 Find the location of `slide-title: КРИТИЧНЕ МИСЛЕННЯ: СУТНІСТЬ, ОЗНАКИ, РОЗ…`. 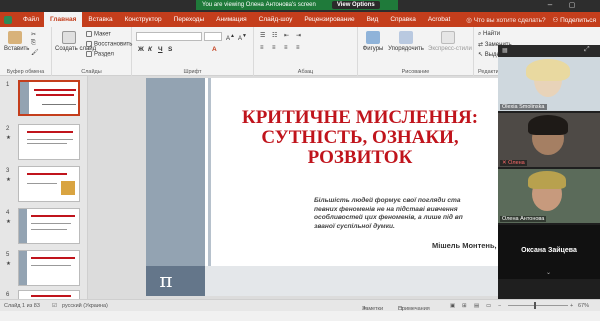

slide-title: КРИТИЧНЕ МИСЛЕННЯ: СУТНІСТЬ, ОЗНАКИ, РОЗ… is located at coordinates (354, 138).